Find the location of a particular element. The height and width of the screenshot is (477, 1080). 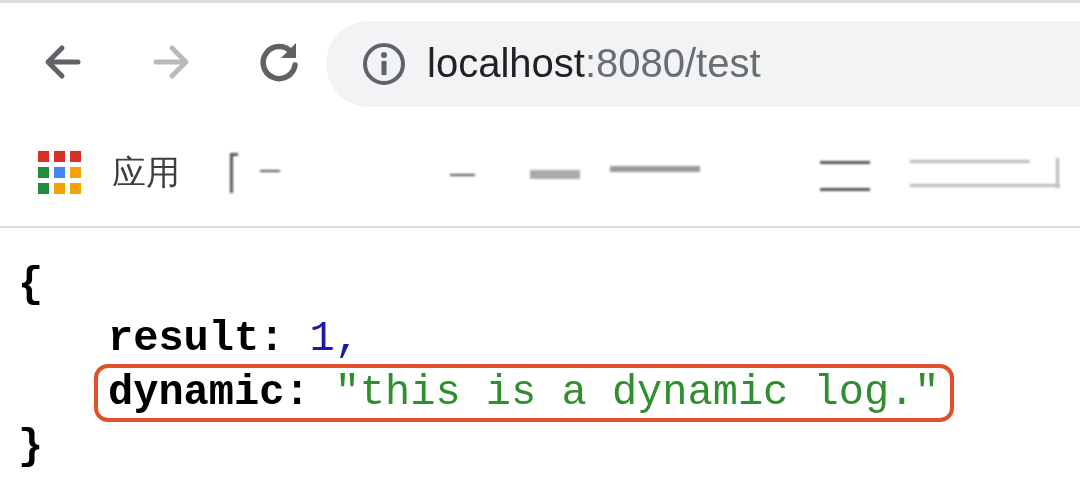

json-key: dynamic: is located at coordinates (209, 393).